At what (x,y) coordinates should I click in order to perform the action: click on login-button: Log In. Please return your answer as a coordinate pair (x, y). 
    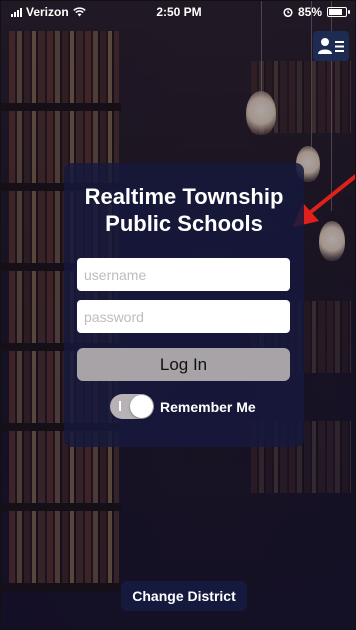
    Looking at the image, I should click on (183, 364).